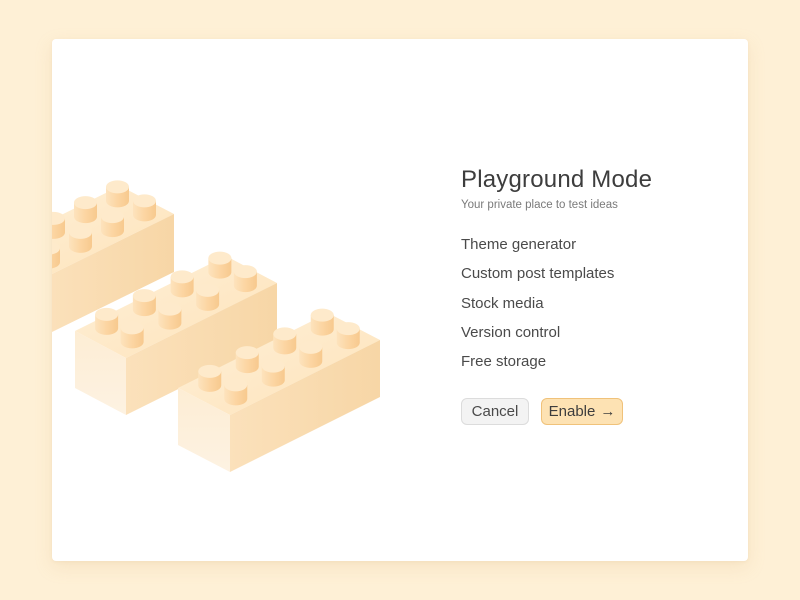 Image resolution: width=800 pixels, height=600 pixels. Describe the element at coordinates (511, 332) in the screenshot. I see `feature-item-version-control: Version control` at that location.